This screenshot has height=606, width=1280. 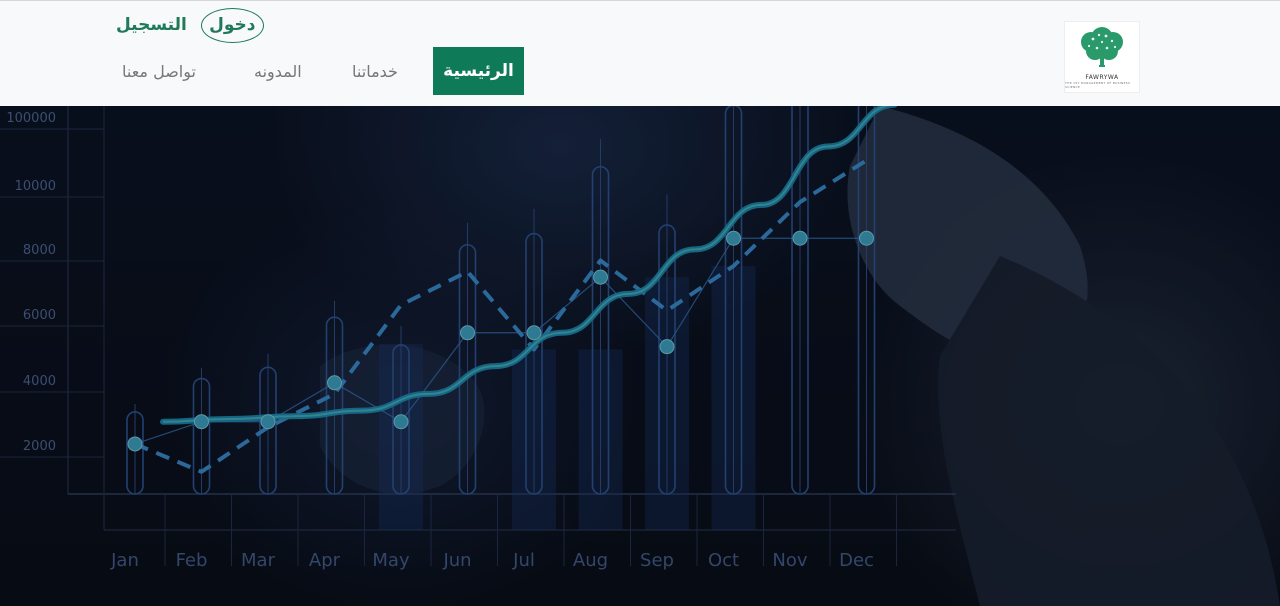 What do you see at coordinates (856, 560) in the screenshot?
I see `x-tick-label: Dec` at bounding box center [856, 560].